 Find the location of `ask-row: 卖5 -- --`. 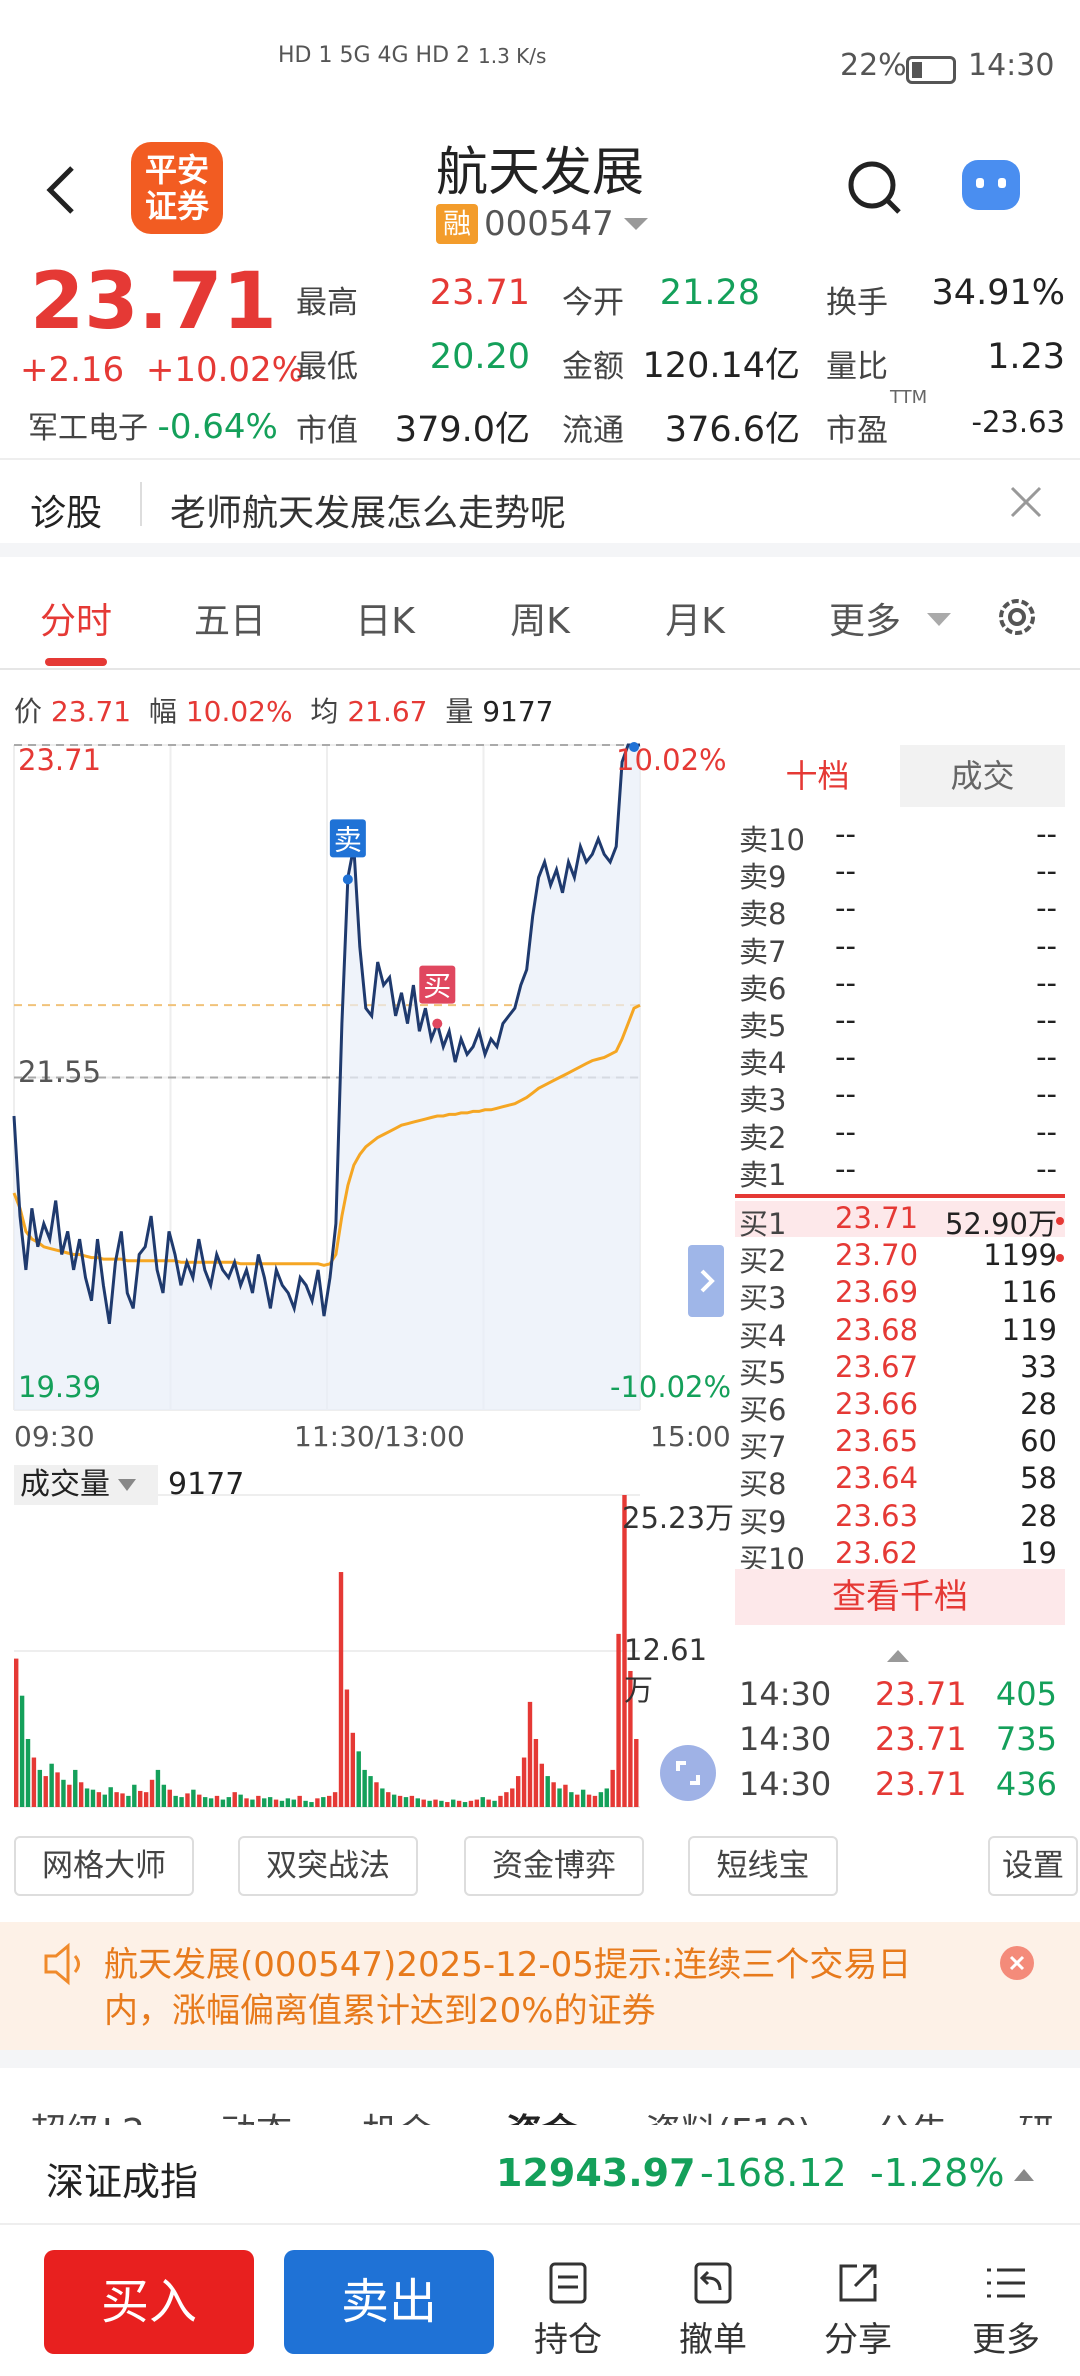

ask-row: 卖5 -- -- is located at coordinates (900, 1023).